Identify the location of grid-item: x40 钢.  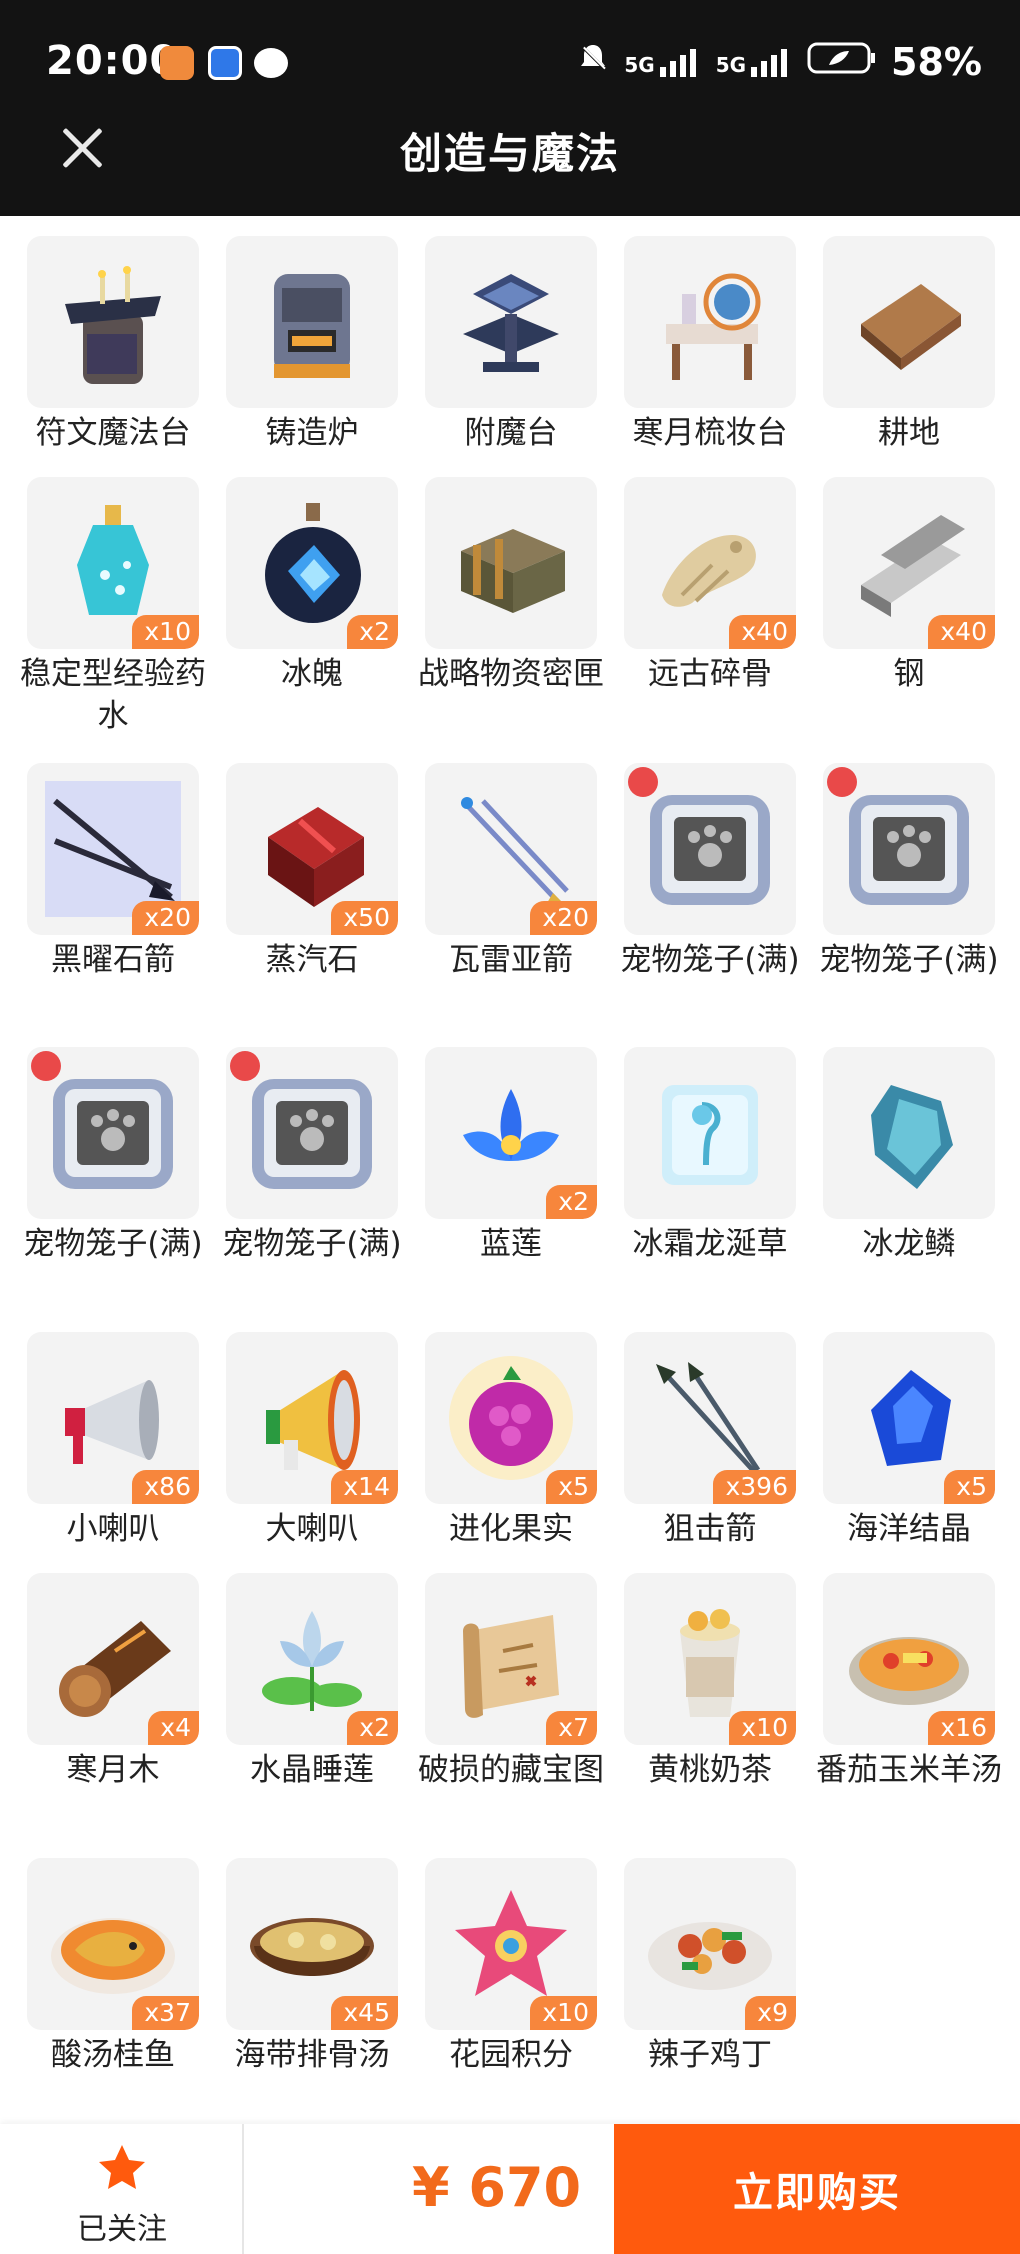
(909, 586).